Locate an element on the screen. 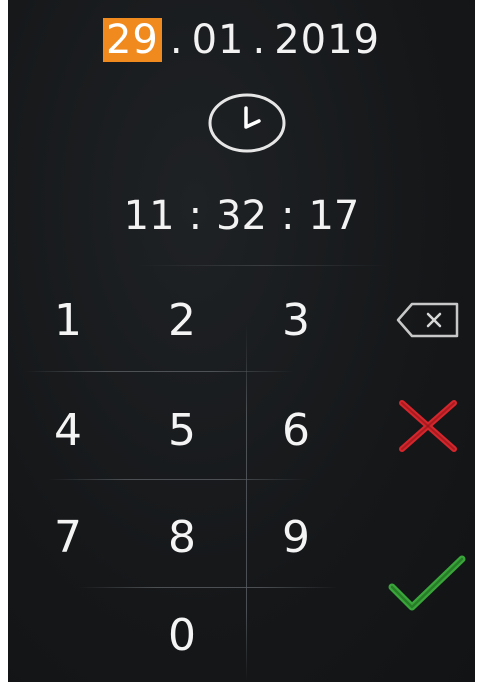 This screenshot has height=682, width=483. key-5: 5 is located at coordinates (182, 430).